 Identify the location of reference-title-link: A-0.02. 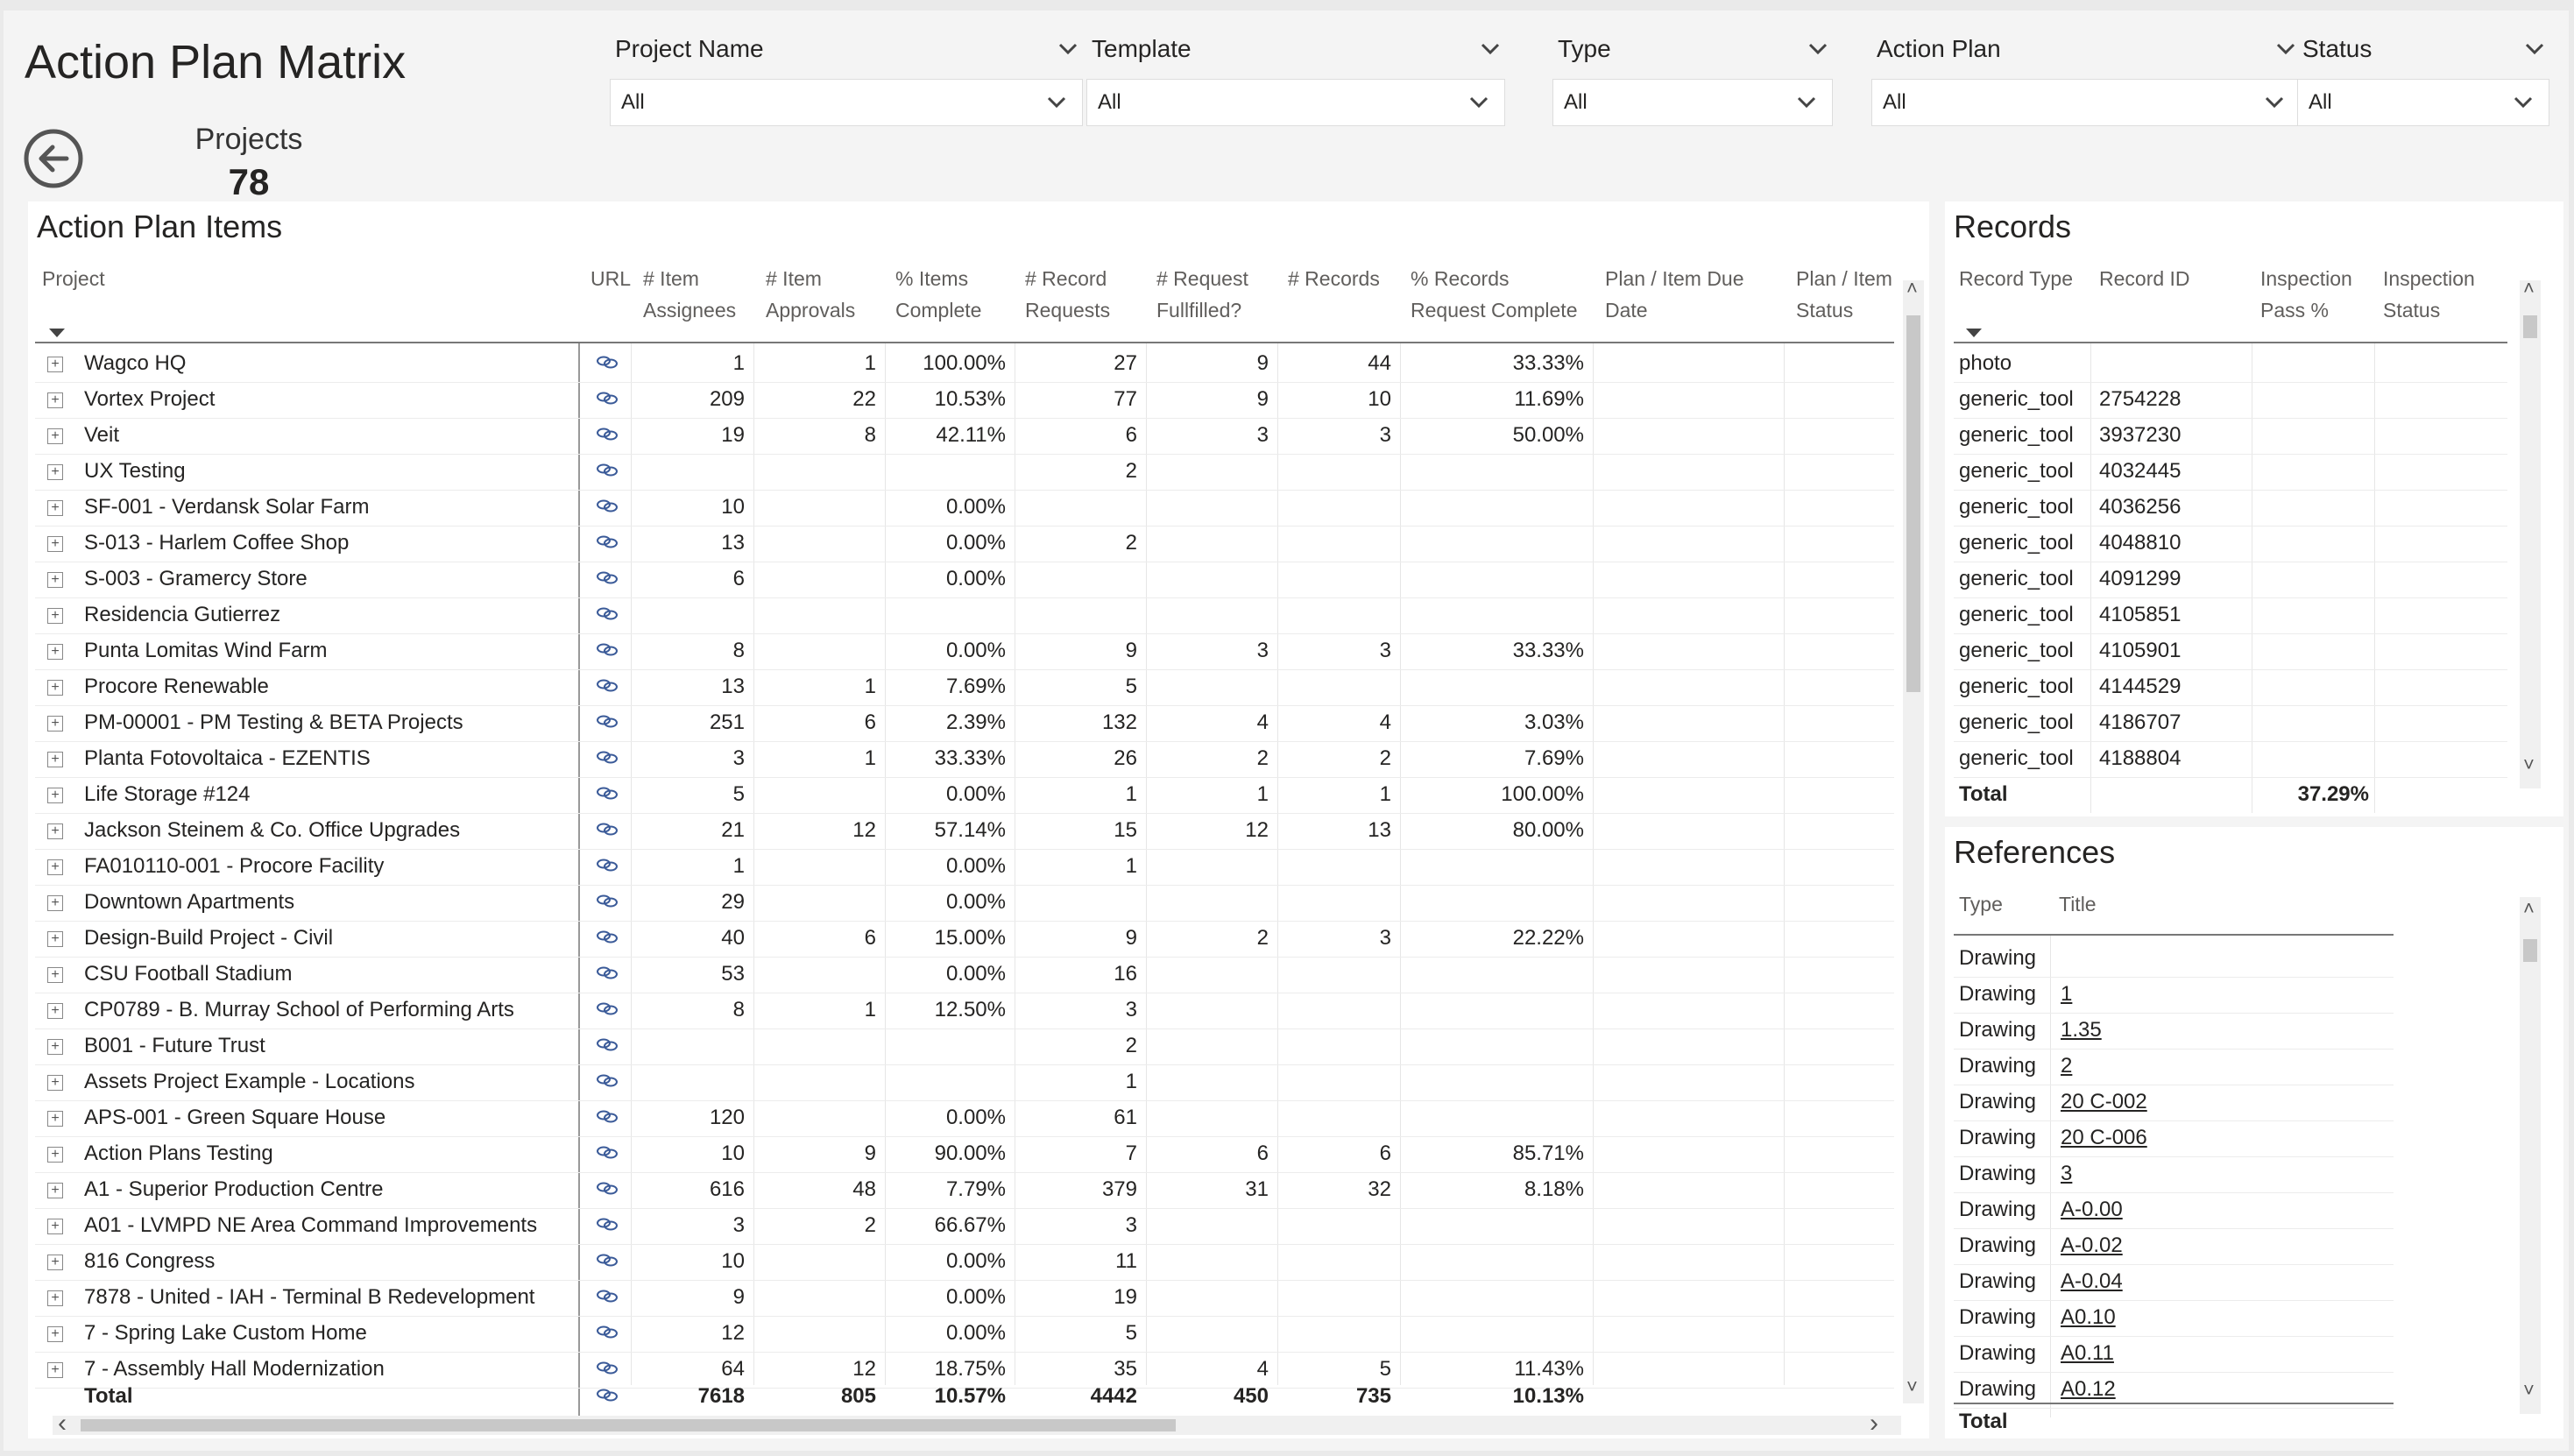
(2092, 1245).